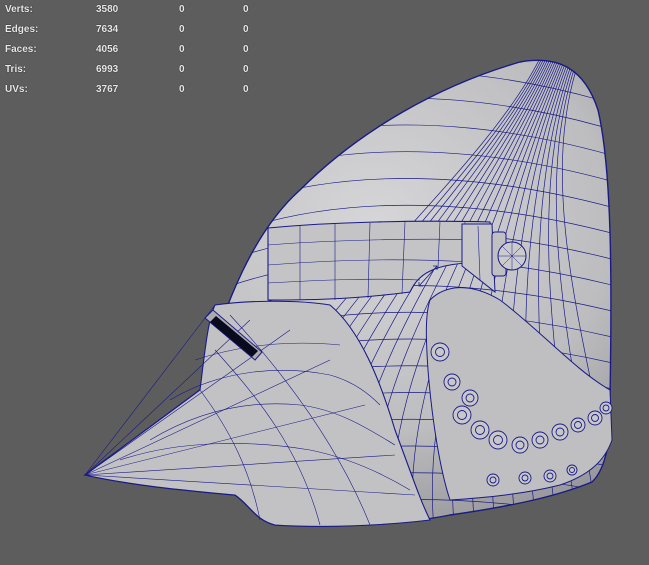  Describe the element at coordinates (130, 90) in the screenshot. I see `hud-row: UVs: 3767 0 0` at that location.